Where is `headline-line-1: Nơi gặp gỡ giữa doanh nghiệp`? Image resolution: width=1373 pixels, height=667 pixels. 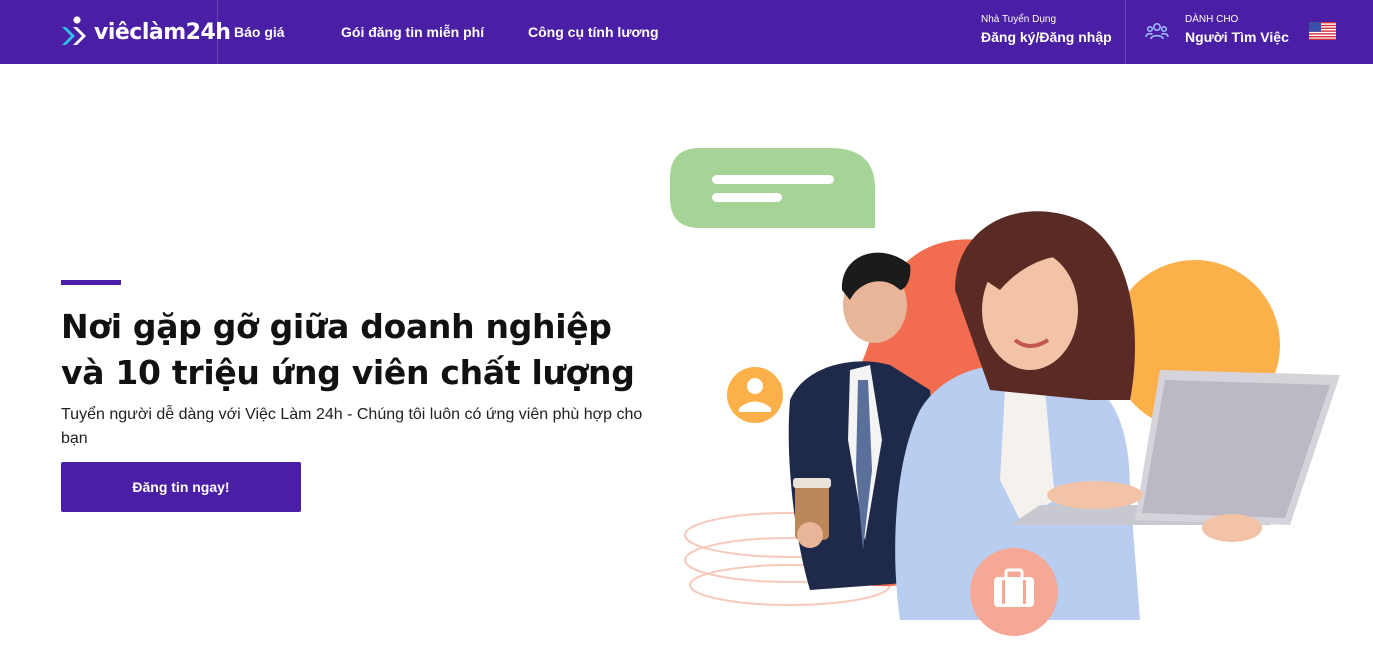
headline-line-1: Nơi gặp gỡ giữa doanh nghiệp is located at coordinates (336, 326).